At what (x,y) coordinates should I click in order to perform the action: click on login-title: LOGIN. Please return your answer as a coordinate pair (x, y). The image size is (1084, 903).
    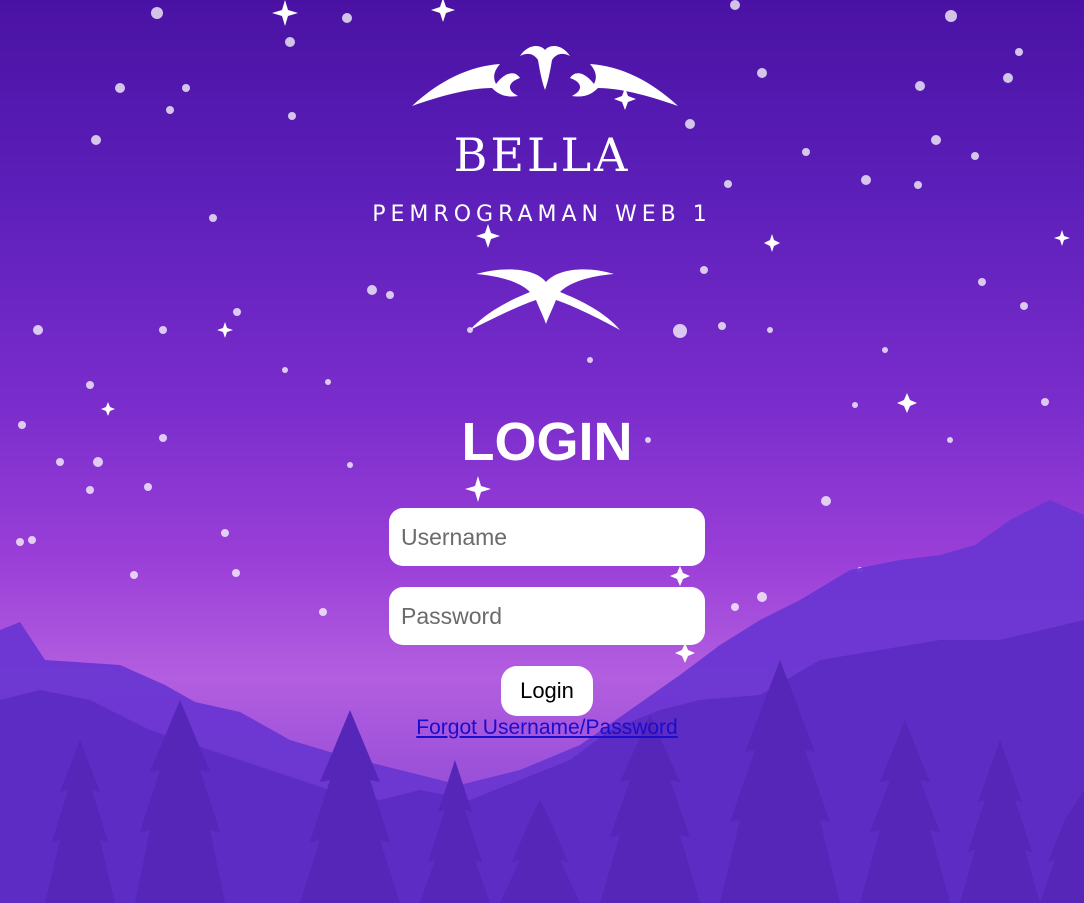
    Looking at the image, I should click on (547, 442).